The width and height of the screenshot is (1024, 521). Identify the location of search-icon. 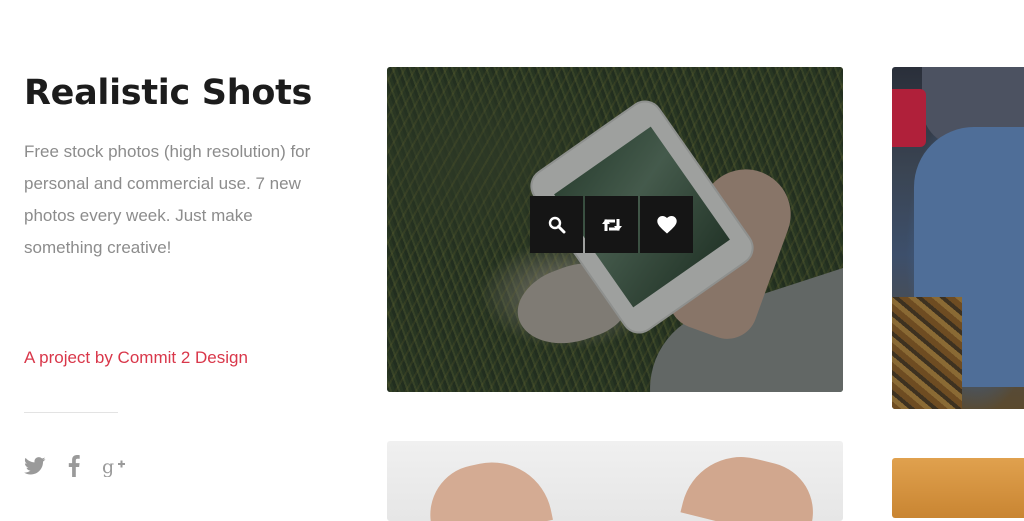
(556, 224).